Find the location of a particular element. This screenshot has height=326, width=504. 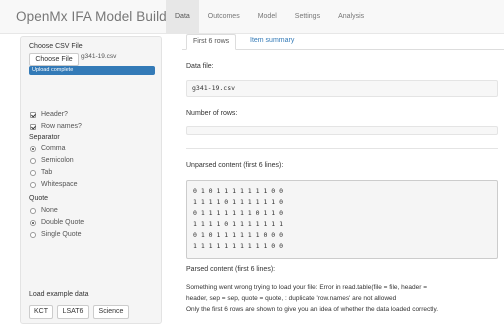

quote-option-single: Single Quote is located at coordinates (55, 234).